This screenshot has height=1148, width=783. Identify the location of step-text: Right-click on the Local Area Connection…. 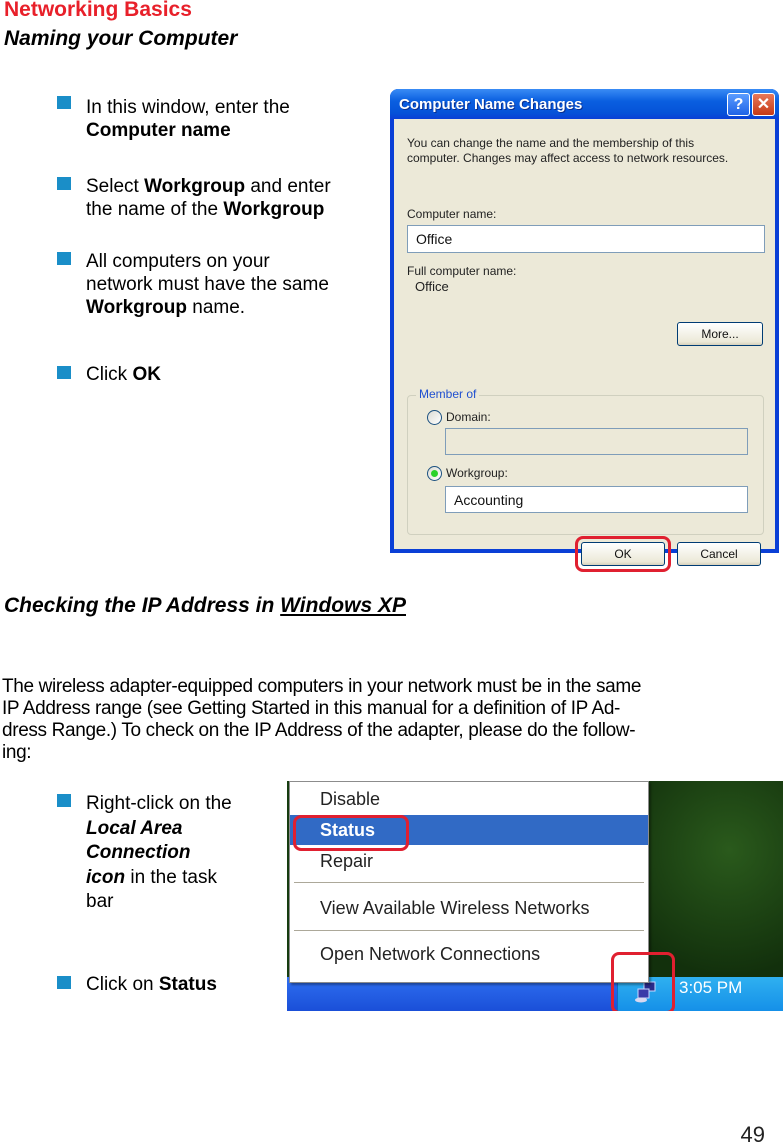
(159, 853).